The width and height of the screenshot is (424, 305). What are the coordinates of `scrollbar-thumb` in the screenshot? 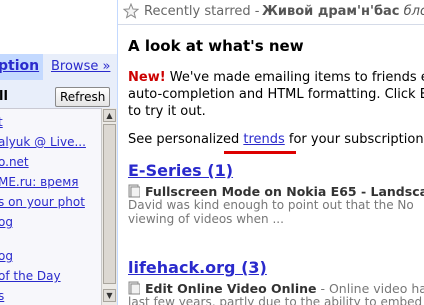 It's located at (109, 204).